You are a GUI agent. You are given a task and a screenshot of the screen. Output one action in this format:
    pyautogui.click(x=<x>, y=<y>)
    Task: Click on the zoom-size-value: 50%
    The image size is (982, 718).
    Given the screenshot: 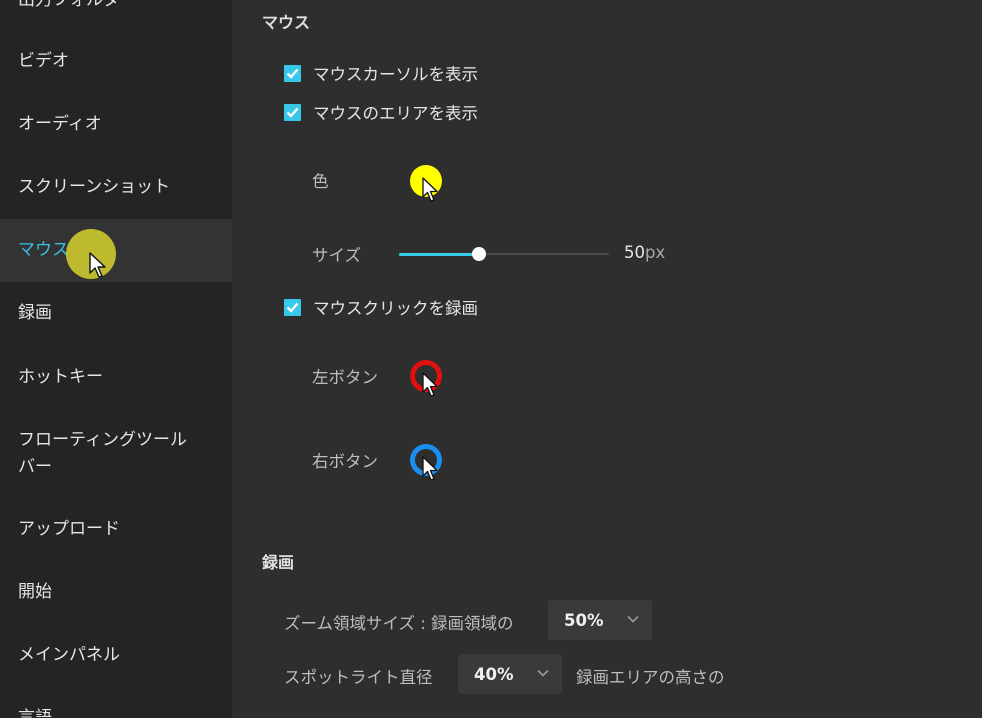 What is the action you would take?
    pyautogui.click(x=584, y=620)
    